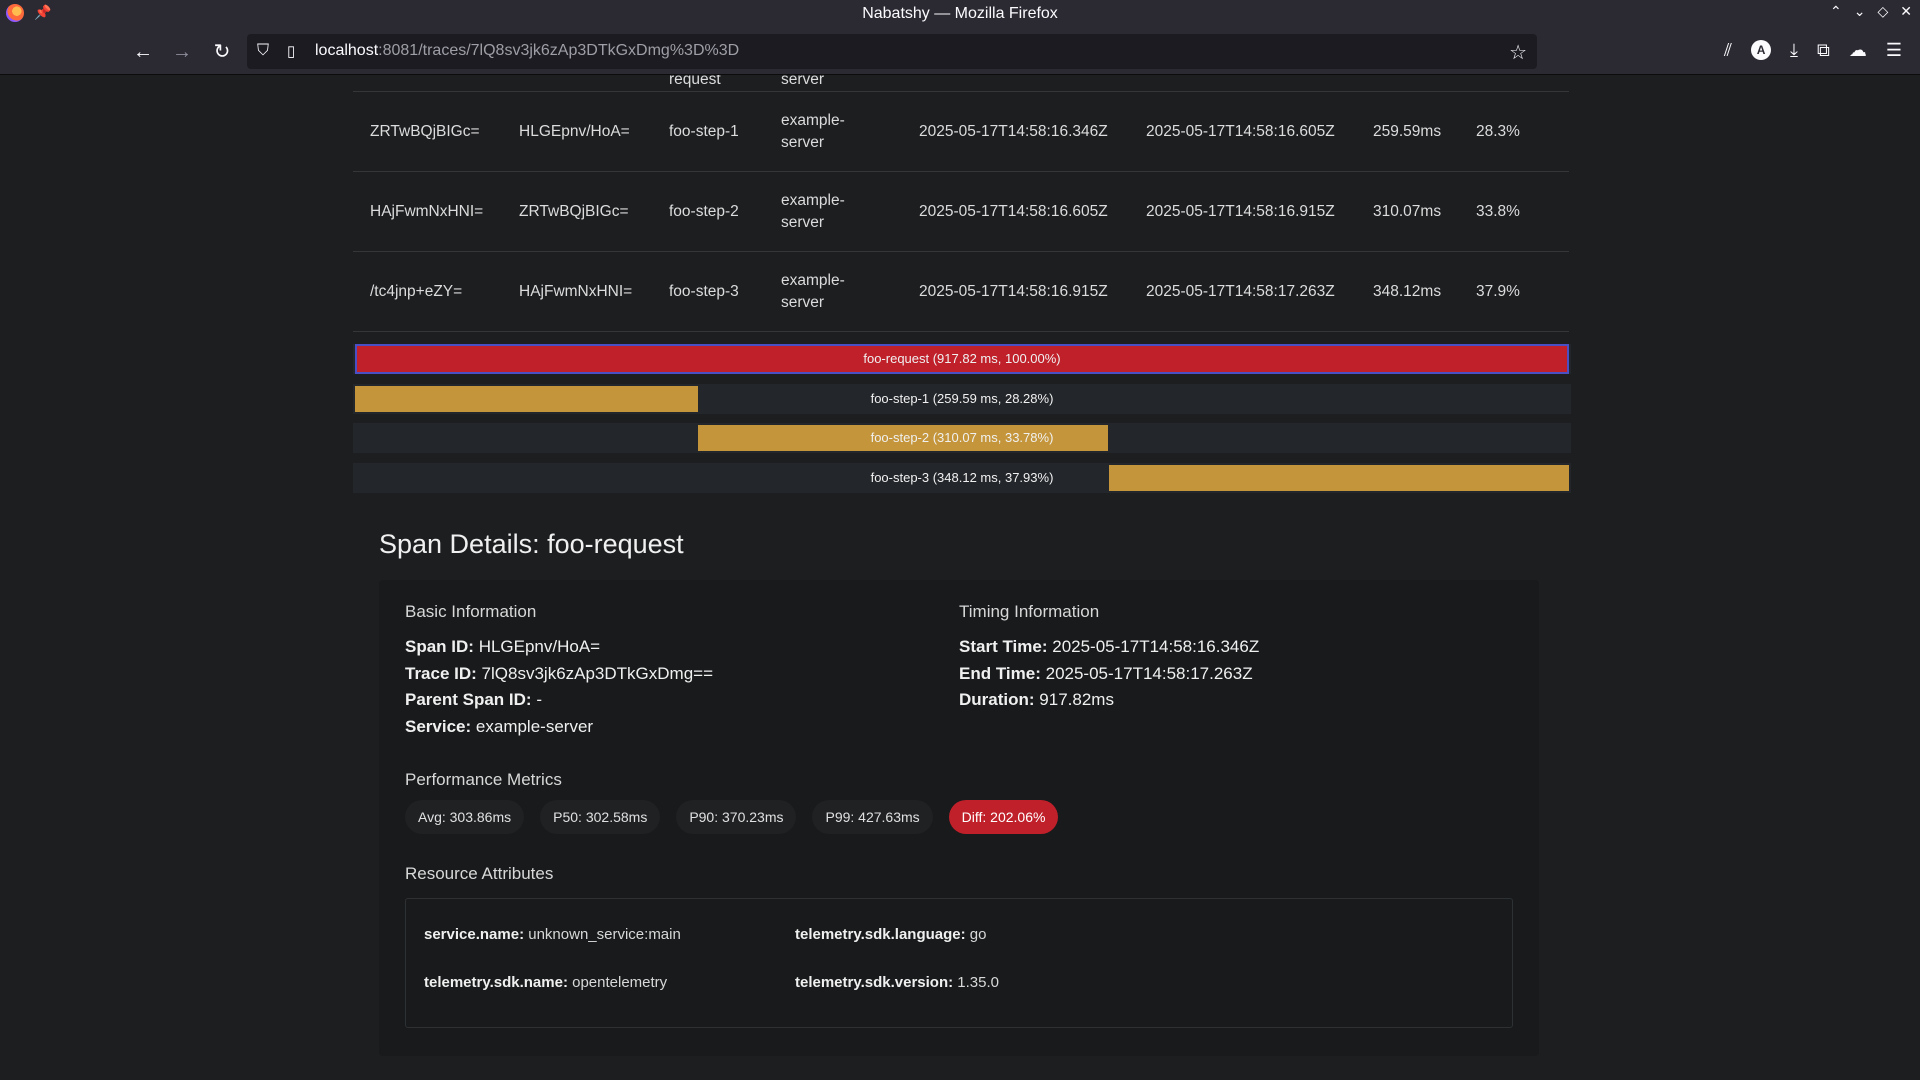 The image size is (1920, 1080). I want to click on span-id-cell: ZRTwBQjBIGc=, so click(425, 131).